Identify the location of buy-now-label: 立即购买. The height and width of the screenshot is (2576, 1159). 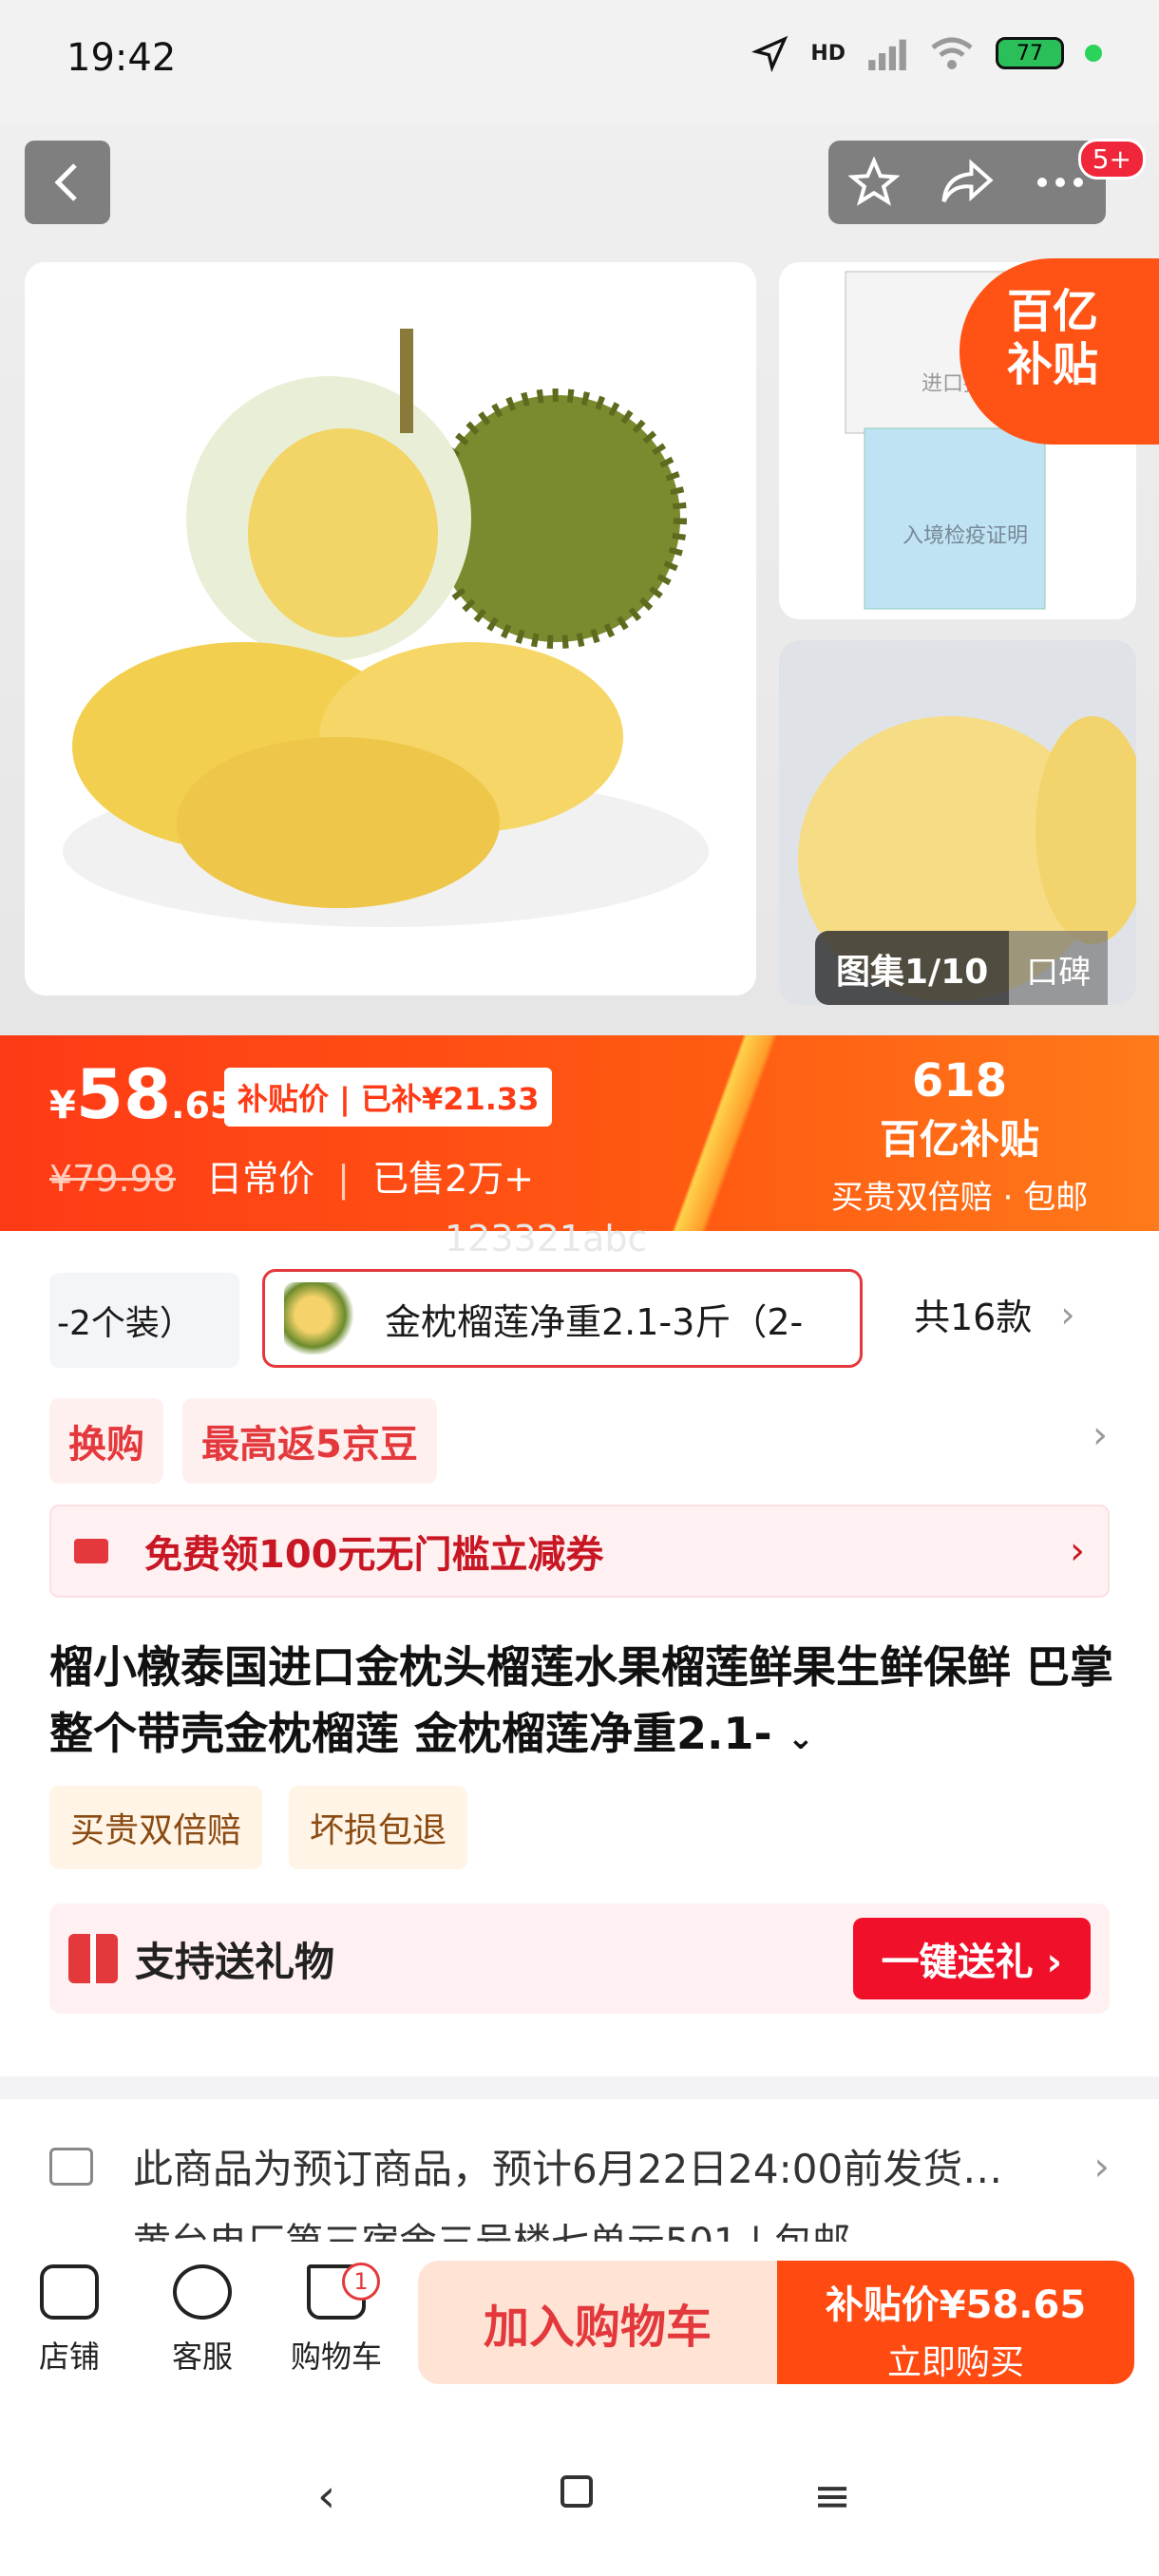
(955, 2362).